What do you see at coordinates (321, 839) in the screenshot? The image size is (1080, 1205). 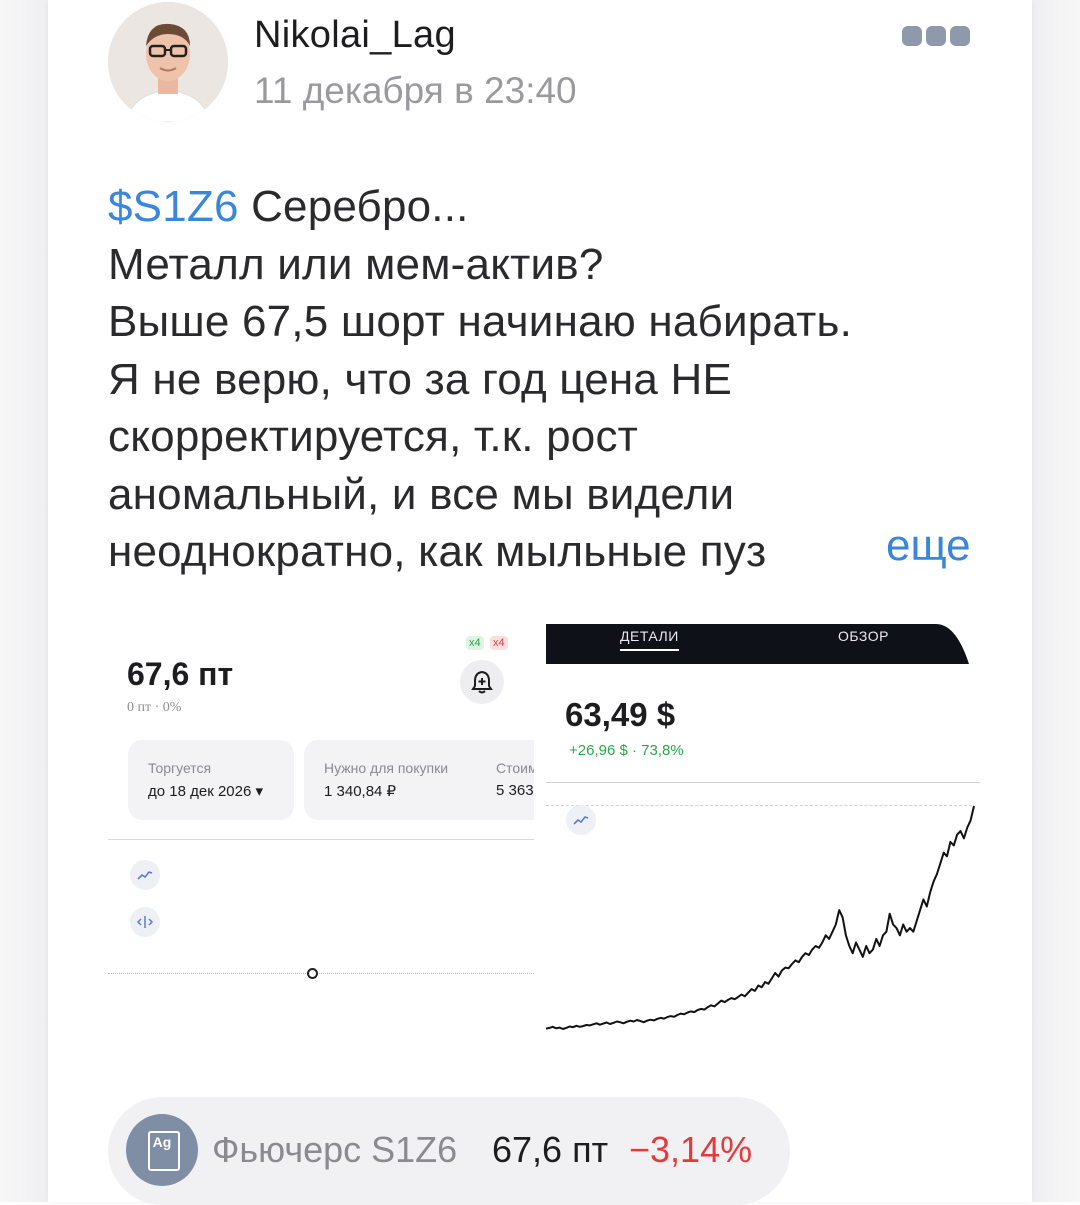 I see `divider` at bounding box center [321, 839].